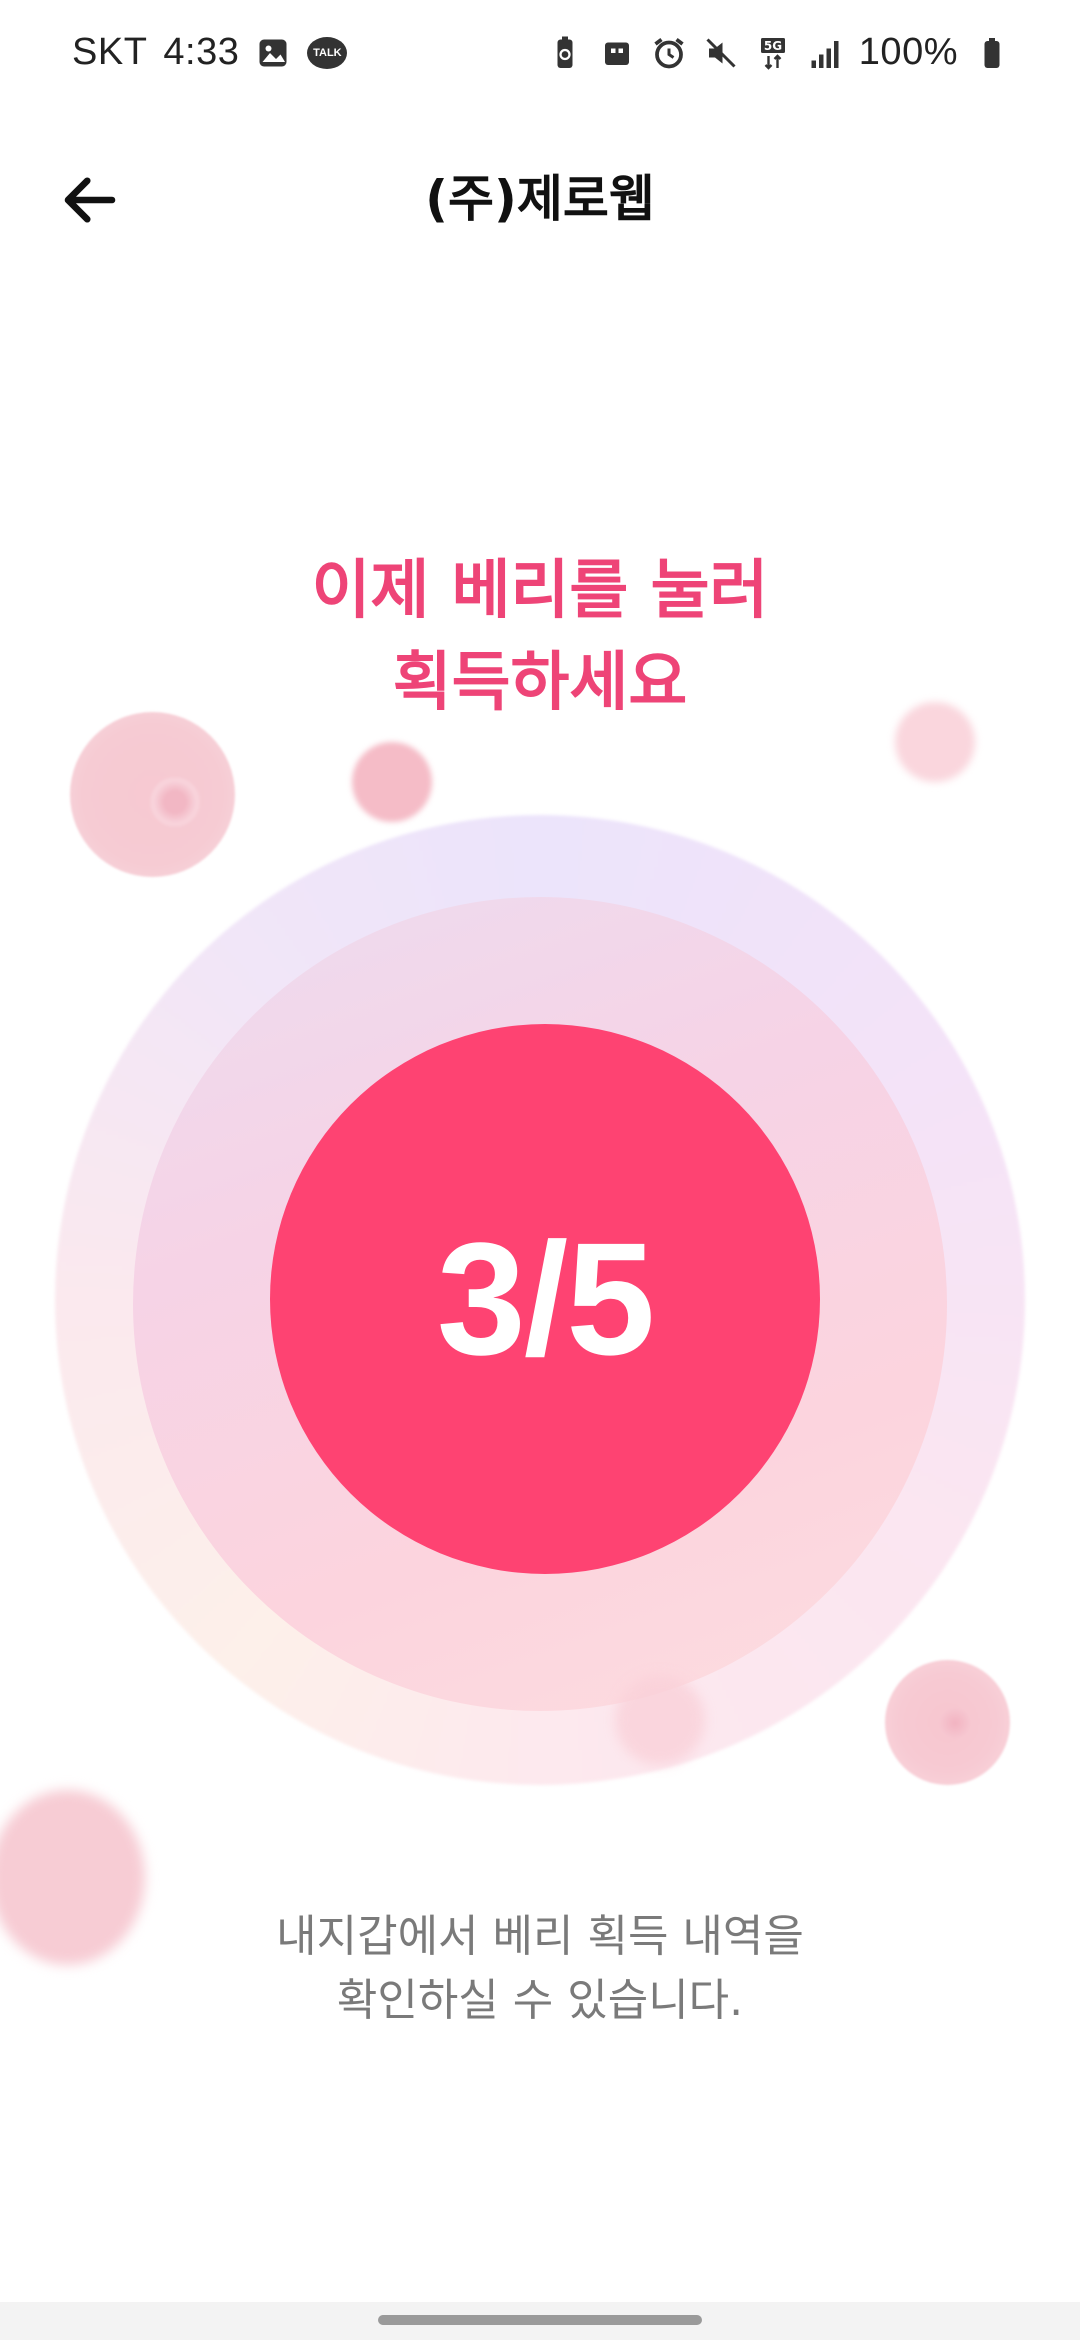  What do you see at coordinates (327, 52) in the screenshot?
I see `talk-icon: TALK` at bounding box center [327, 52].